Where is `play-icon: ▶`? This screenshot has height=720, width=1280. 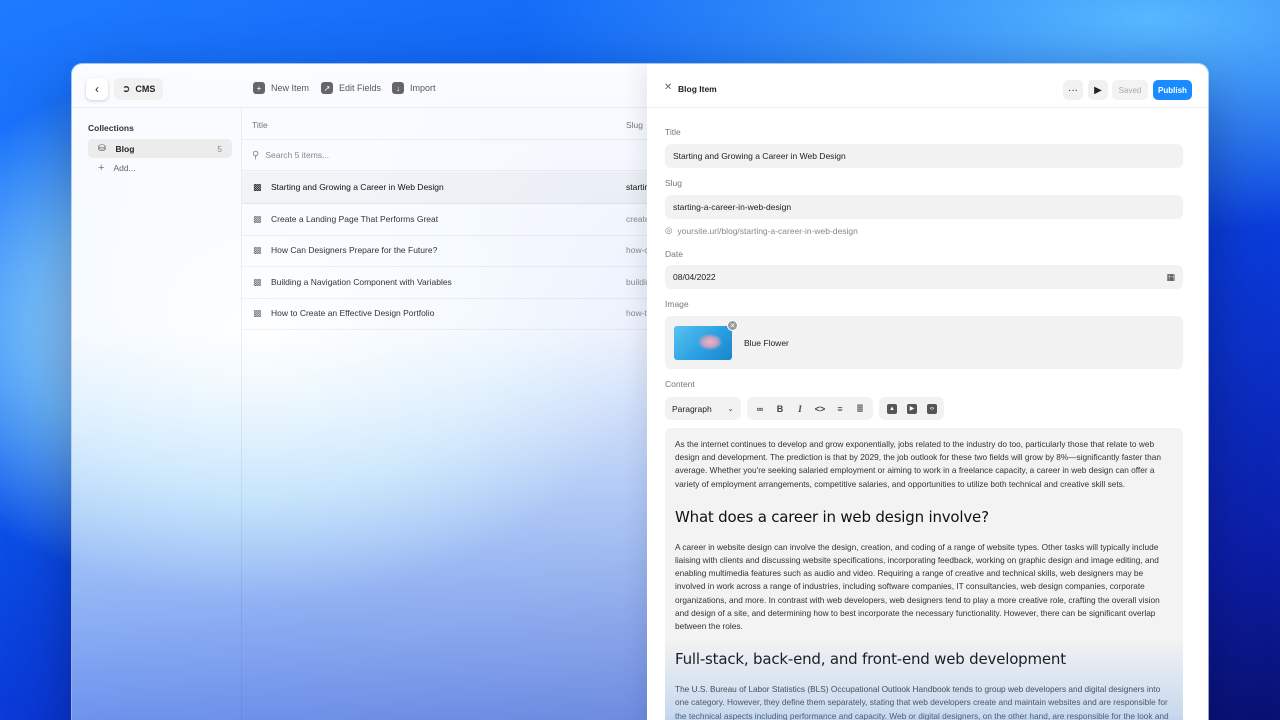 play-icon: ▶ is located at coordinates (1098, 90).